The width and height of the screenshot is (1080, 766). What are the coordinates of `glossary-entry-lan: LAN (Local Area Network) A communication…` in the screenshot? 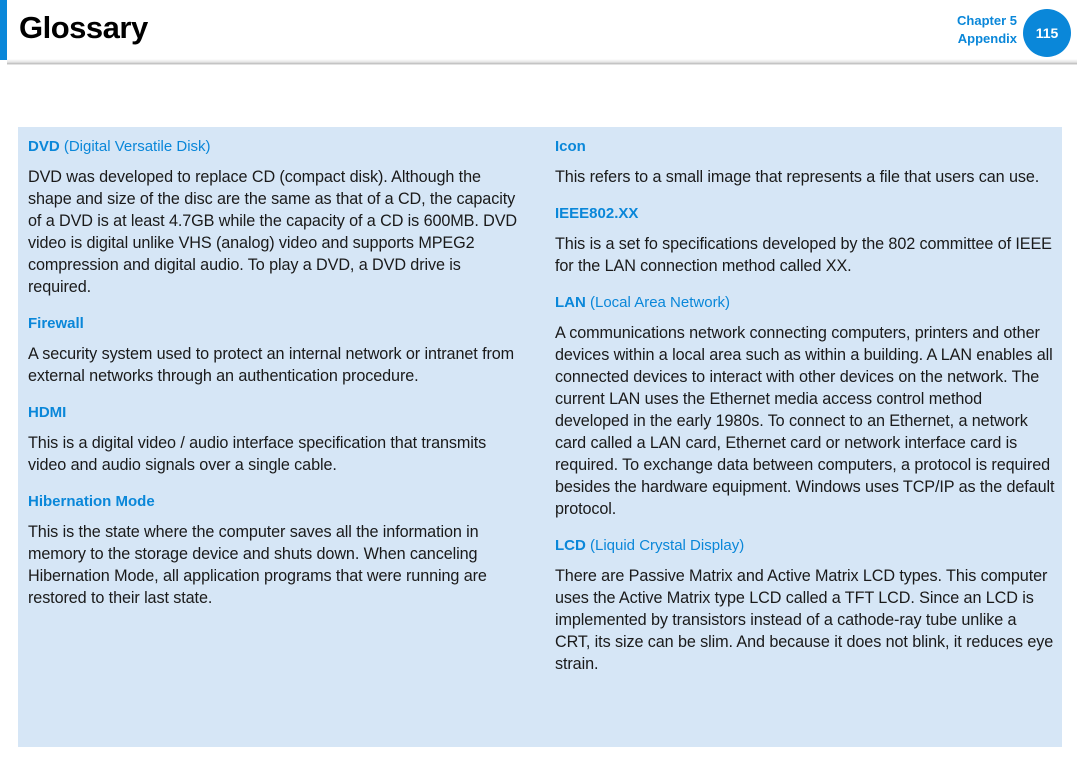 It's located at (805, 406).